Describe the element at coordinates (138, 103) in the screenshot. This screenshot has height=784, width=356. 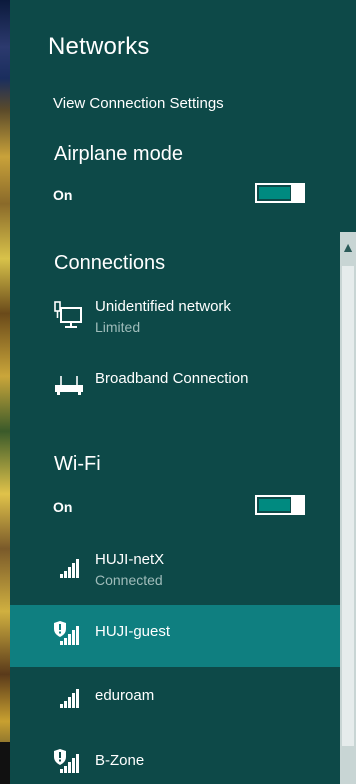
I see `view-connection-settings-link: View Connection Settings` at that location.